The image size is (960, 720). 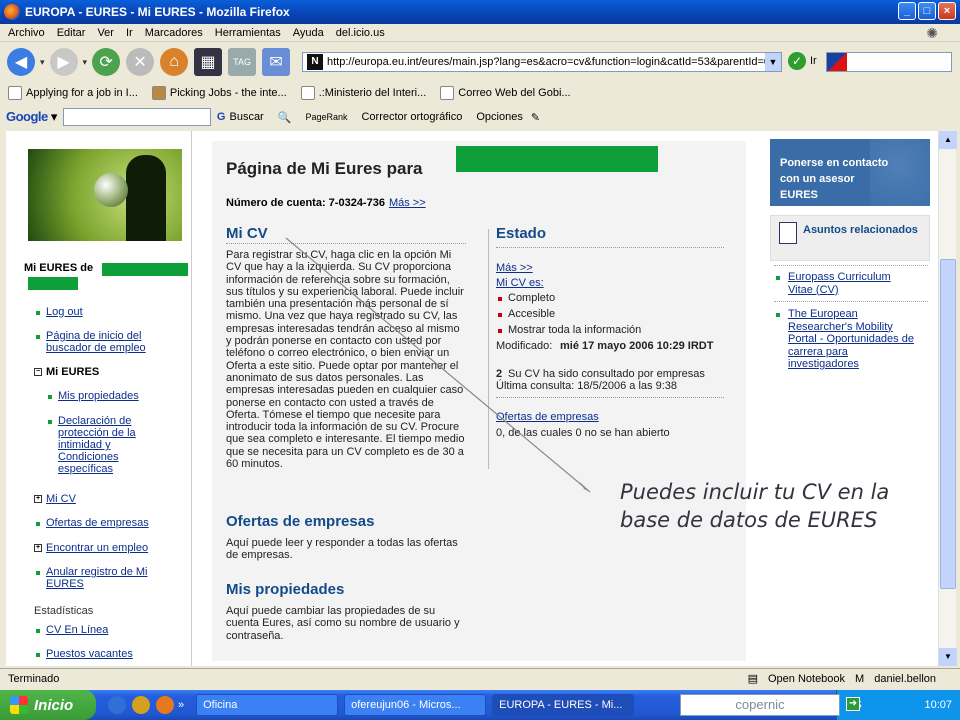 I want to click on pagerank-icon: PageRank, so click(x=326, y=117).